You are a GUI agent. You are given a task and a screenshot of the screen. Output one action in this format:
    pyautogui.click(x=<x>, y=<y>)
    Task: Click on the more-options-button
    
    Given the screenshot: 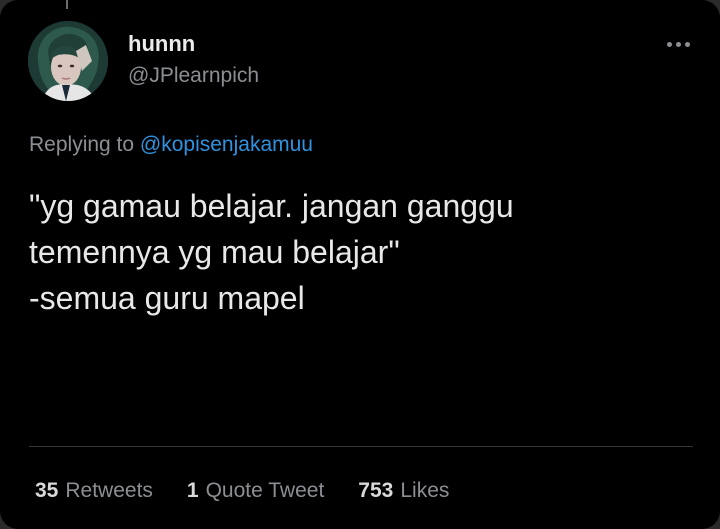 What is the action you would take?
    pyautogui.click(x=678, y=44)
    